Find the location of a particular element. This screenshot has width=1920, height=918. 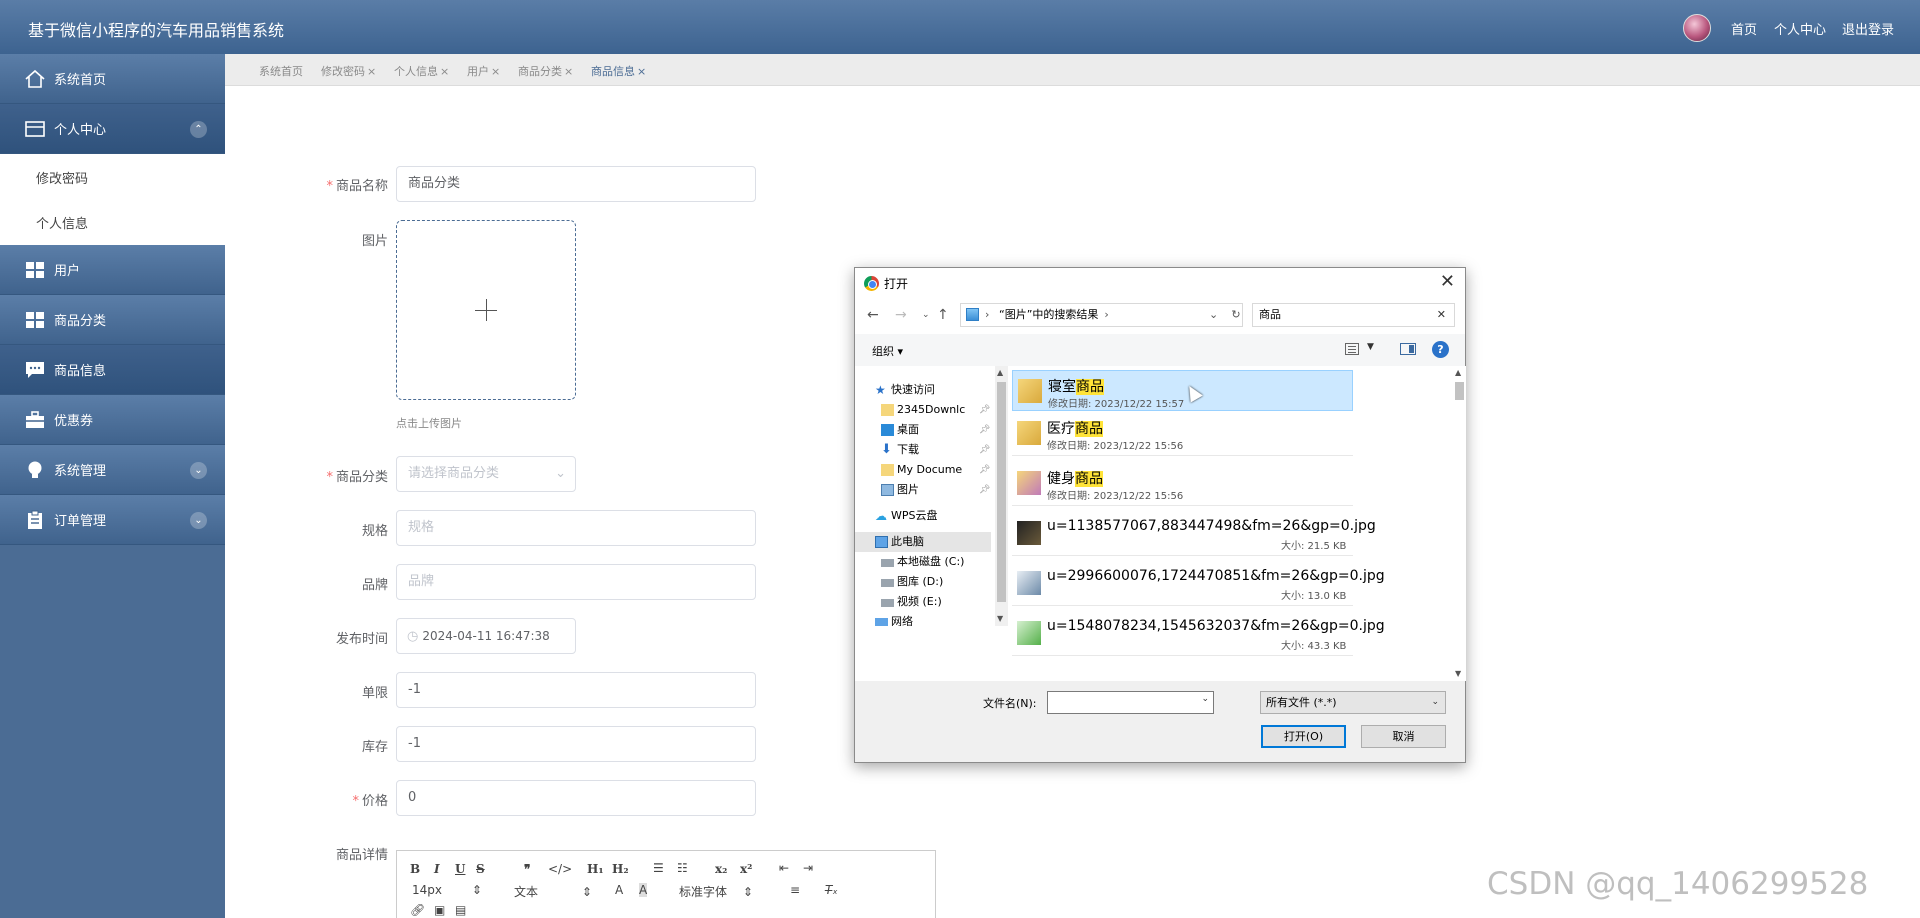

logout-link: 退出登录 is located at coordinates (1868, 28).